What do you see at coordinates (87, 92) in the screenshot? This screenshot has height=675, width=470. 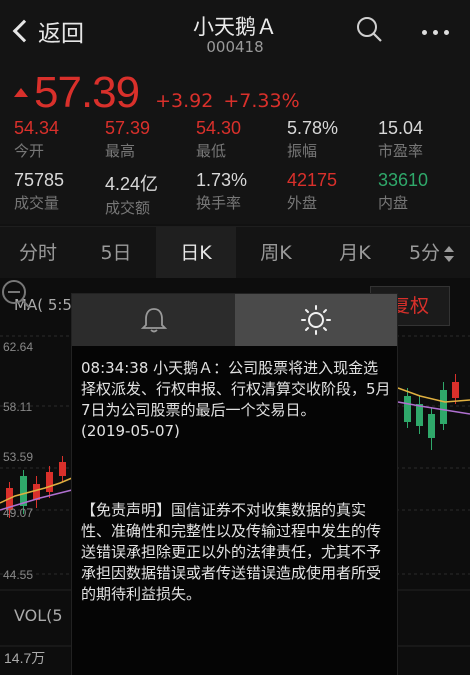 I see `last-price: 57.39` at bounding box center [87, 92].